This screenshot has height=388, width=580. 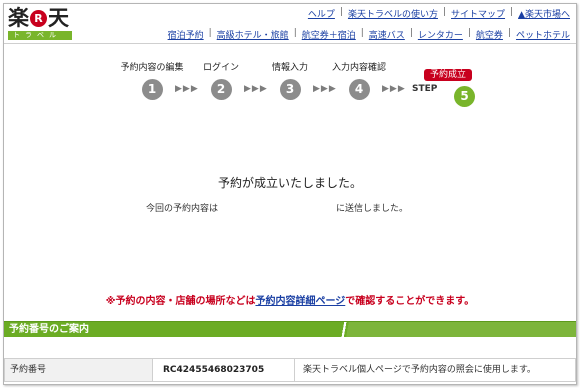 What do you see at coordinates (419, 370) in the screenshot?
I see `reservation-number-note: 楽天トラベル個人ページで予約内容の照会に使用します。` at bounding box center [419, 370].